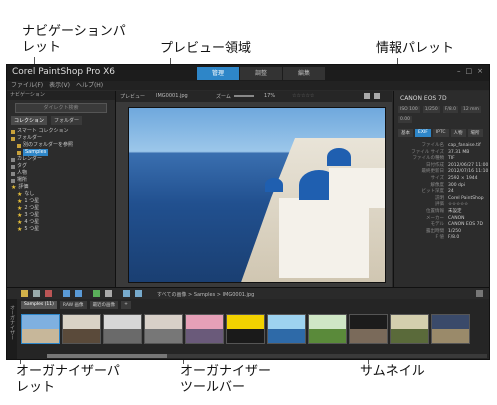 This screenshot has height=405, width=497. What do you see at coordinates (303, 96) in the screenshot?
I see `rating-stars: ☆☆☆☆☆` at bounding box center [303, 96].